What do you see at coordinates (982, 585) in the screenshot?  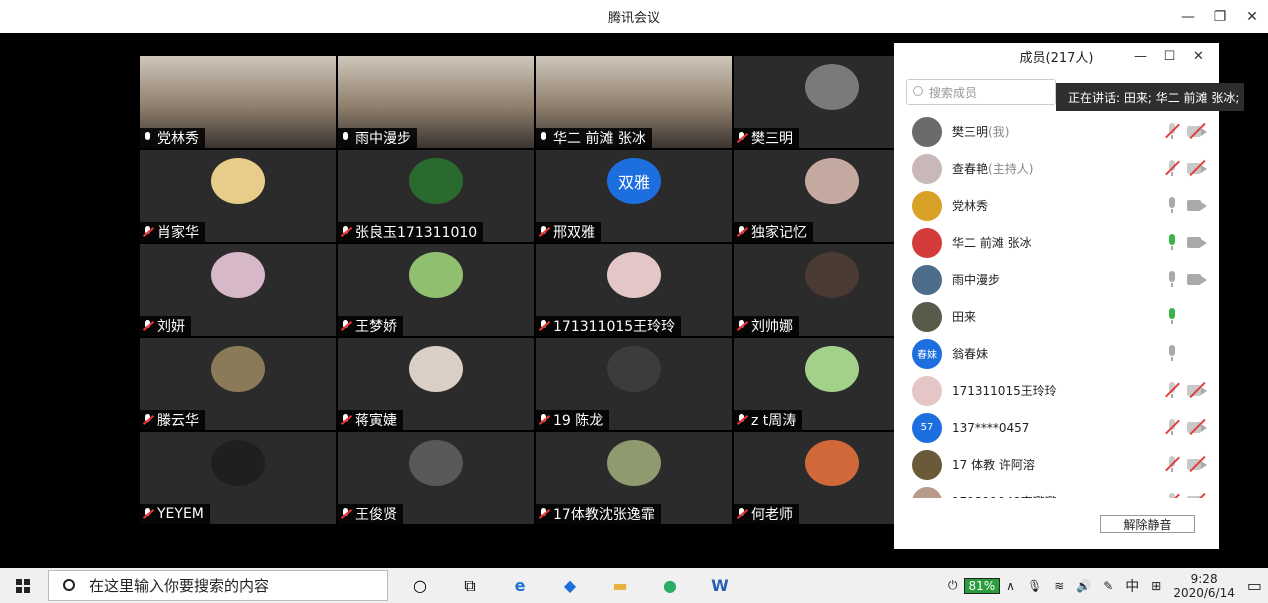 I see `battery-indicator: 81%` at bounding box center [982, 585].